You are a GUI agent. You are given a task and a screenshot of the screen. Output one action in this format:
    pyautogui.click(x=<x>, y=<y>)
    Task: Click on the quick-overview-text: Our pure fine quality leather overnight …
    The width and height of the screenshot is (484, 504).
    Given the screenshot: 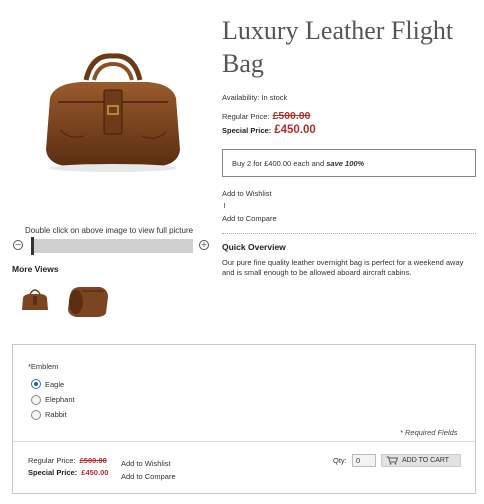 What is the action you would take?
    pyautogui.click(x=343, y=267)
    